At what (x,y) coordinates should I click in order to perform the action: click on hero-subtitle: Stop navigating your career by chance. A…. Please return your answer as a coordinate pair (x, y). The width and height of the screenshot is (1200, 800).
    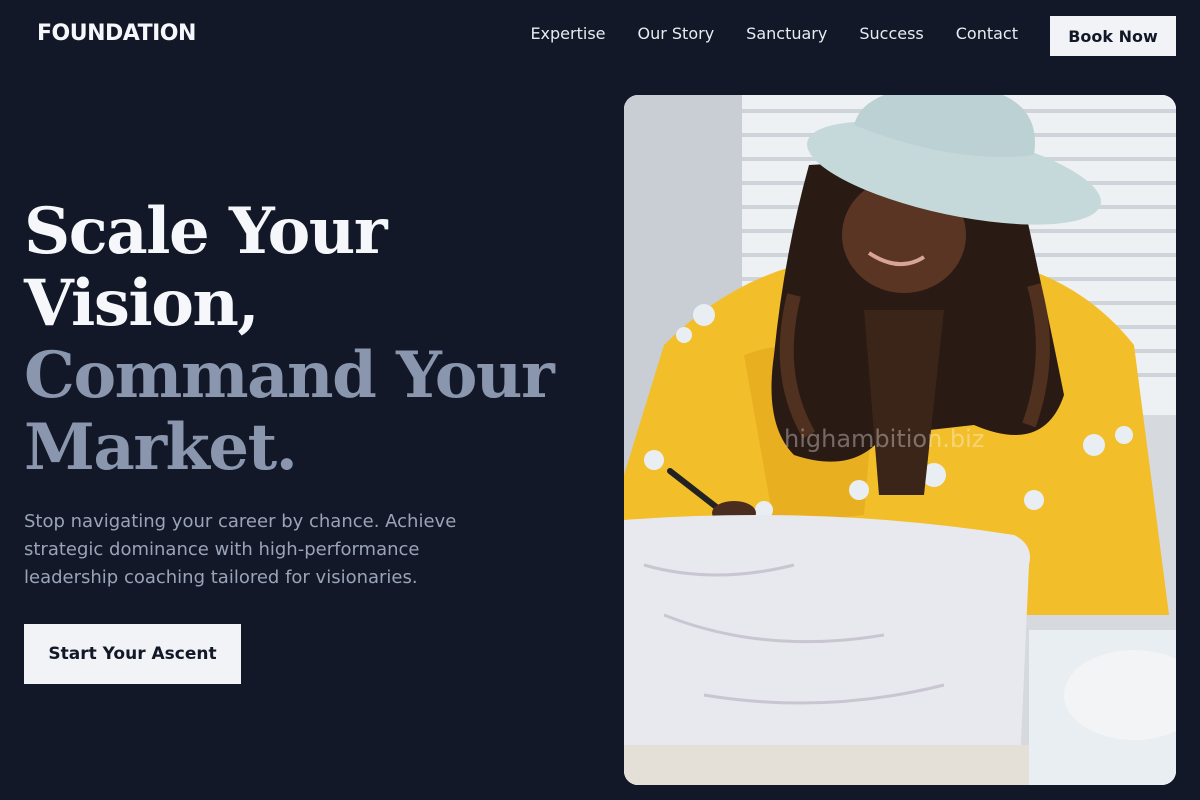
    Looking at the image, I should click on (240, 549).